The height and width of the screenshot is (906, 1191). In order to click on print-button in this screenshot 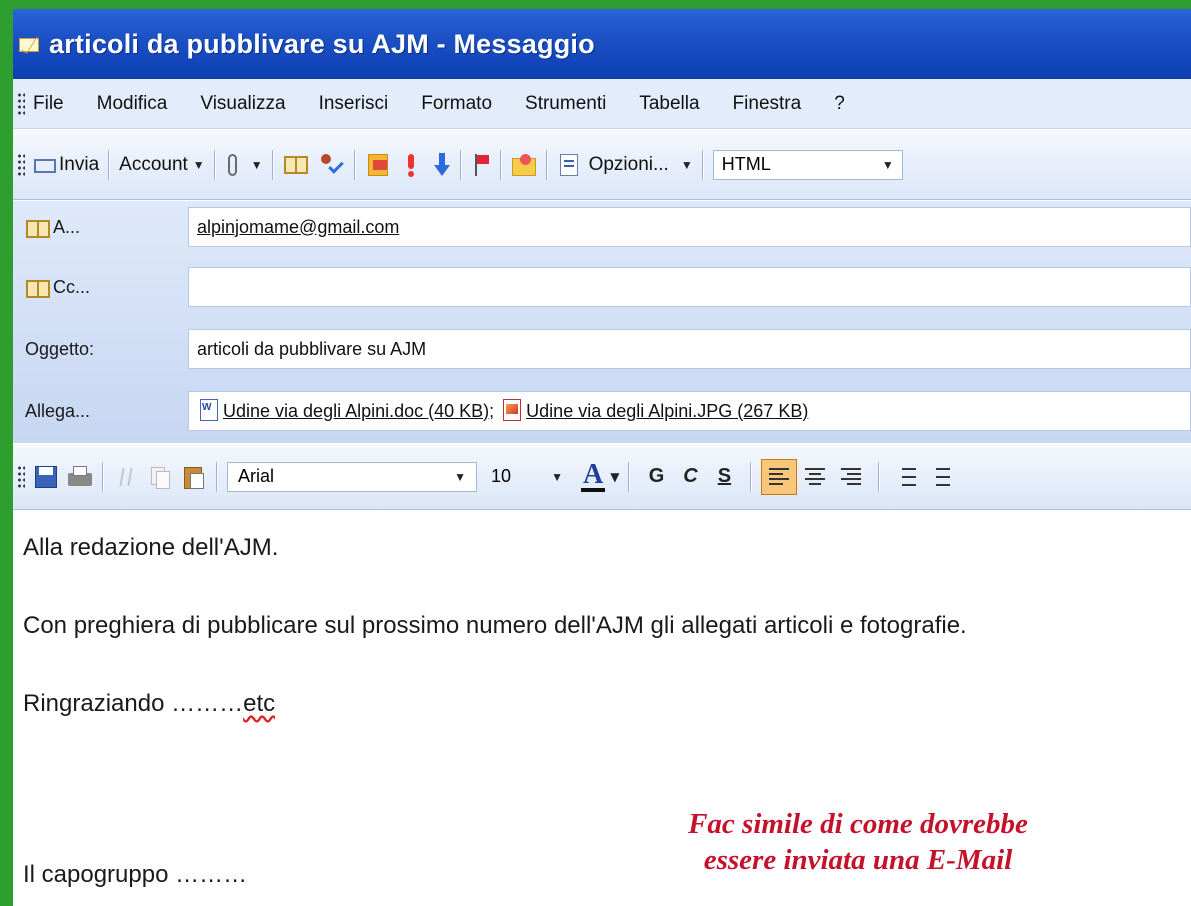, I will do `click(80, 477)`.